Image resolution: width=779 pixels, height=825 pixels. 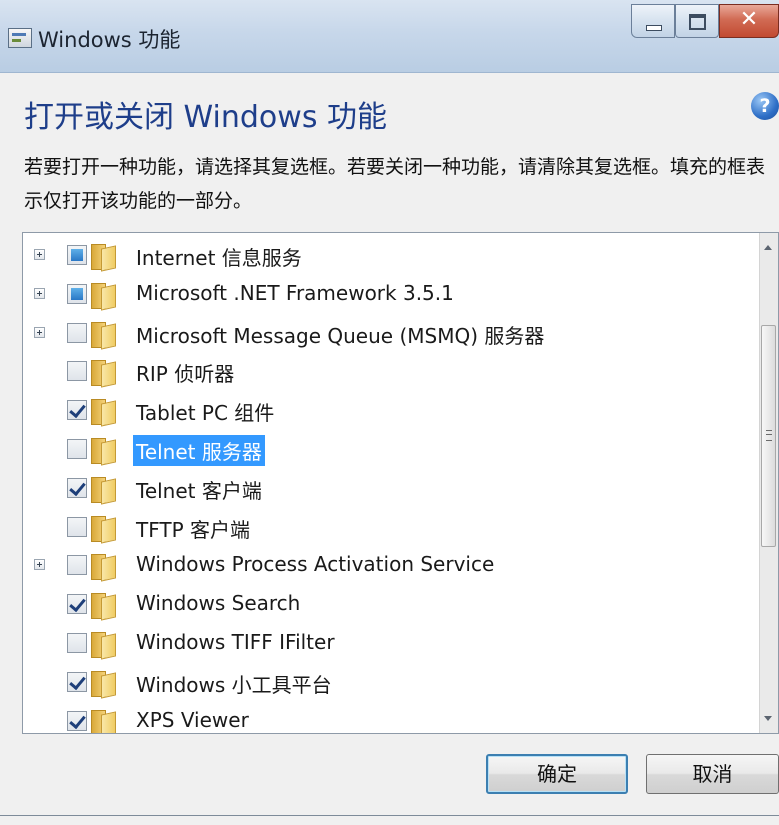 What do you see at coordinates (390, 528) in the screenshot?
I see `feature-row: TFTP 客户端` at bounding box center [390, 528].